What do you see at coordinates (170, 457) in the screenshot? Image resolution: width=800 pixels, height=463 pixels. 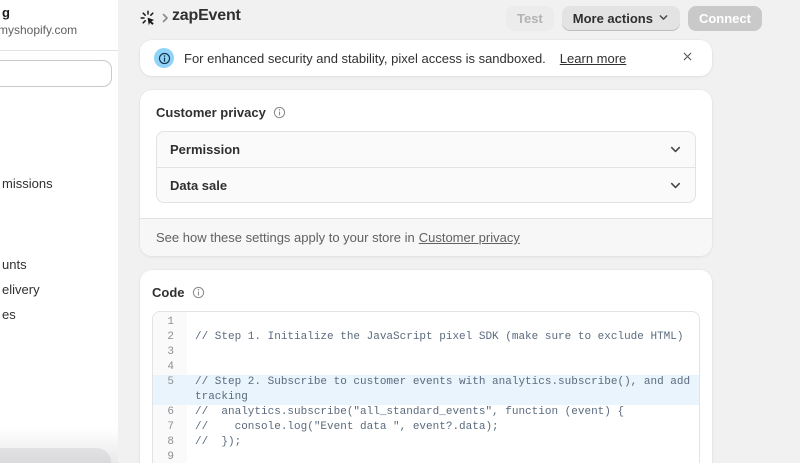 I see `line-number: 9` at bounding box center [170, 457].